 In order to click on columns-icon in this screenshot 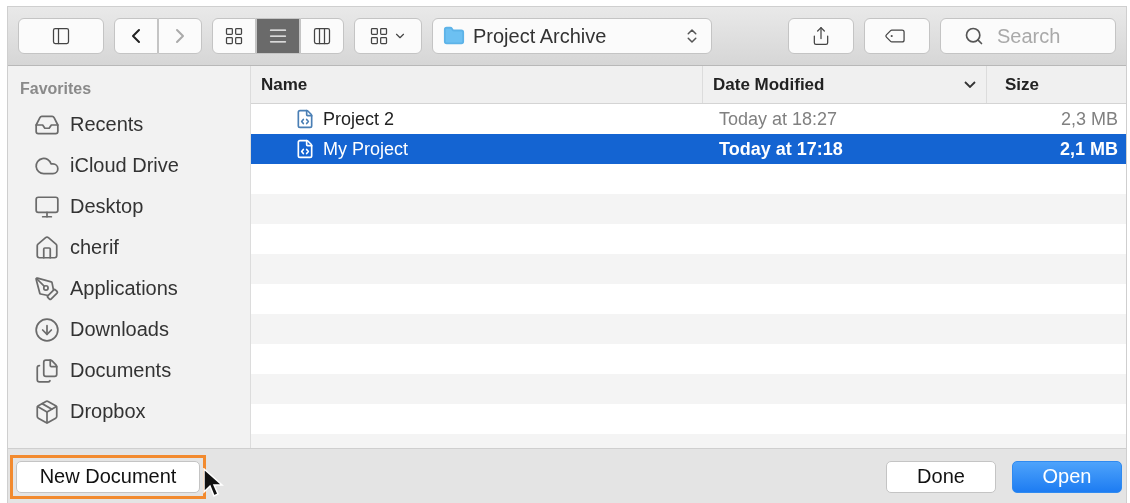, I will do `click(322, 36)`.